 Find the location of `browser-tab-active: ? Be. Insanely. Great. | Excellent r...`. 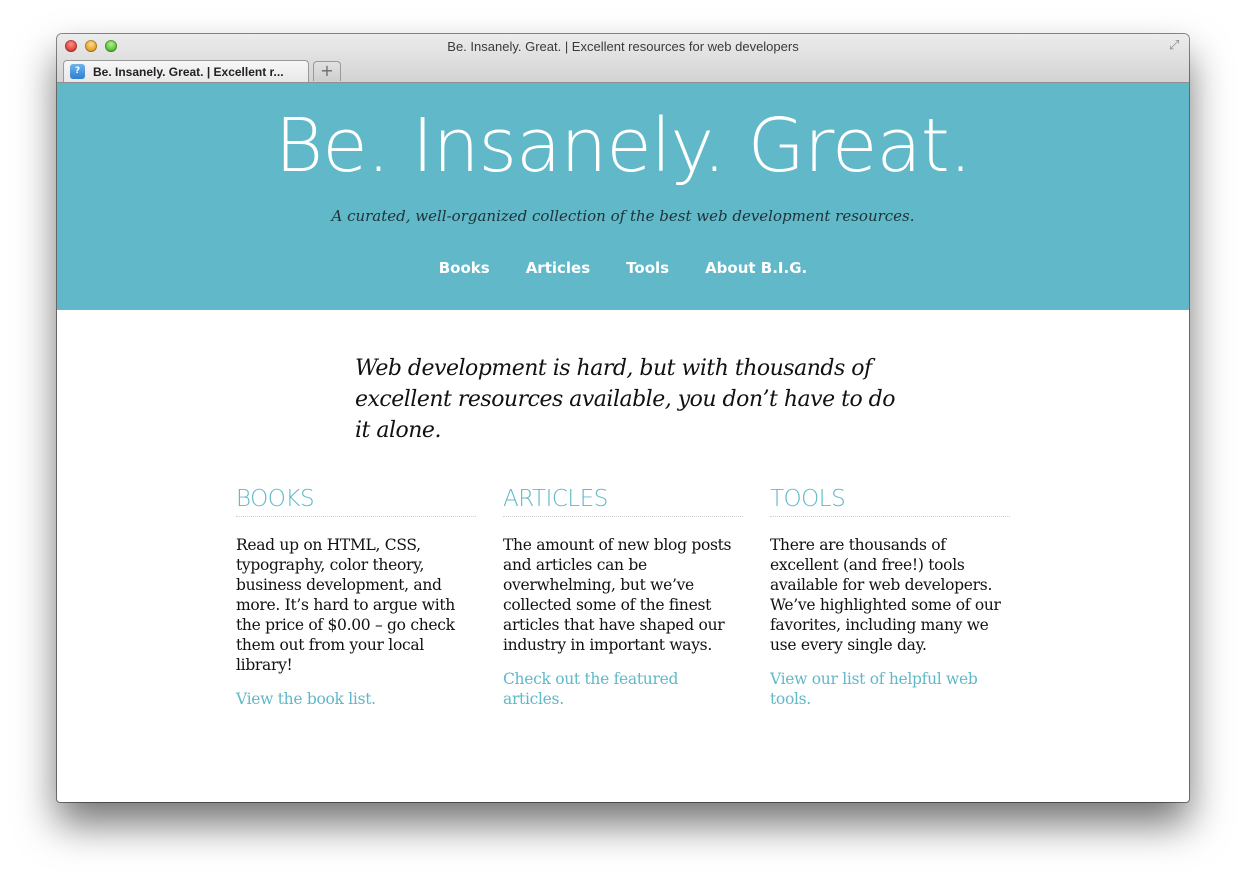

browser-tab-active: ? Be. Insanely. Great. | Excellent r... is located at coordinates (186, 71).